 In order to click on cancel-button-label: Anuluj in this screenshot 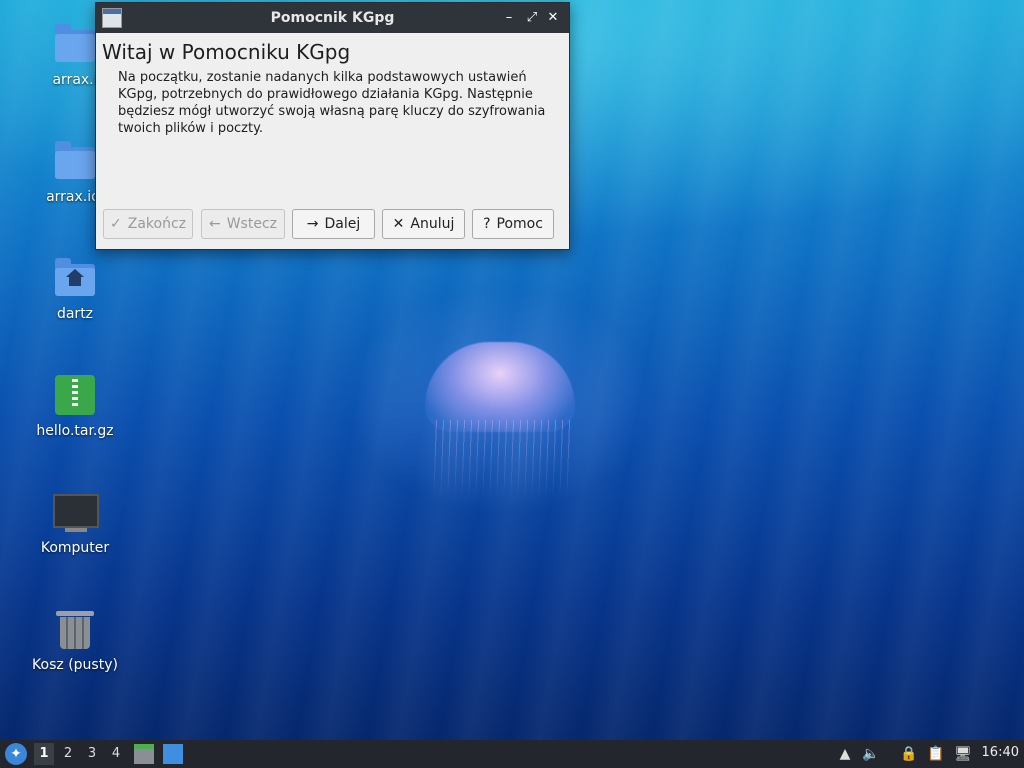, I will do `click(432, 224)`.